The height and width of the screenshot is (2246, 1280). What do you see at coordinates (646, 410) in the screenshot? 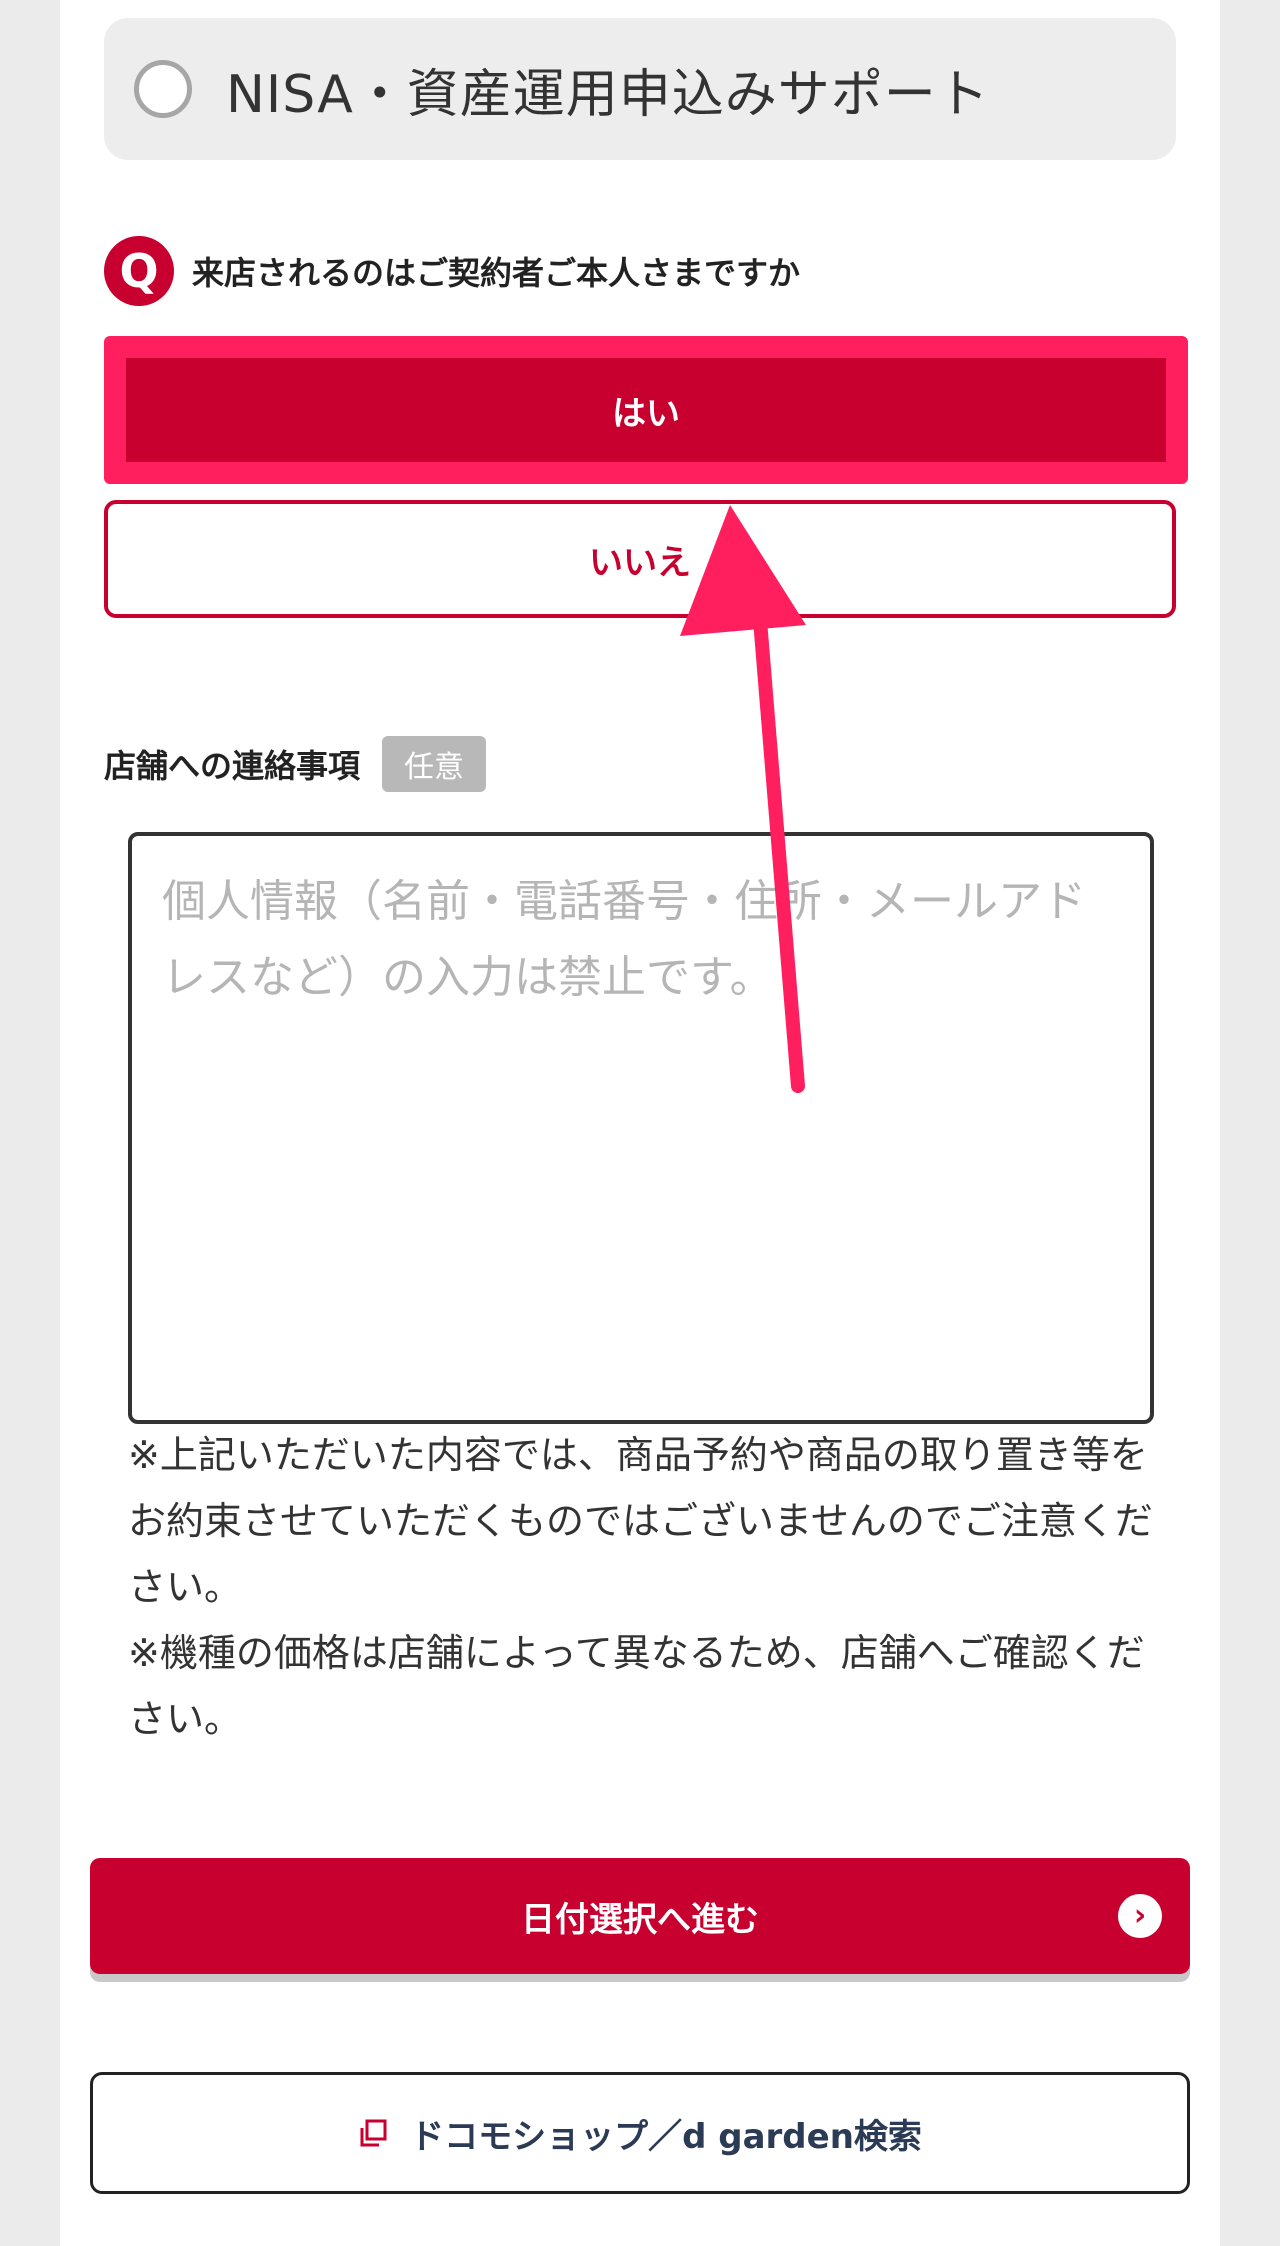
I see `yes-button: はい` at bounding box center [646, 410].